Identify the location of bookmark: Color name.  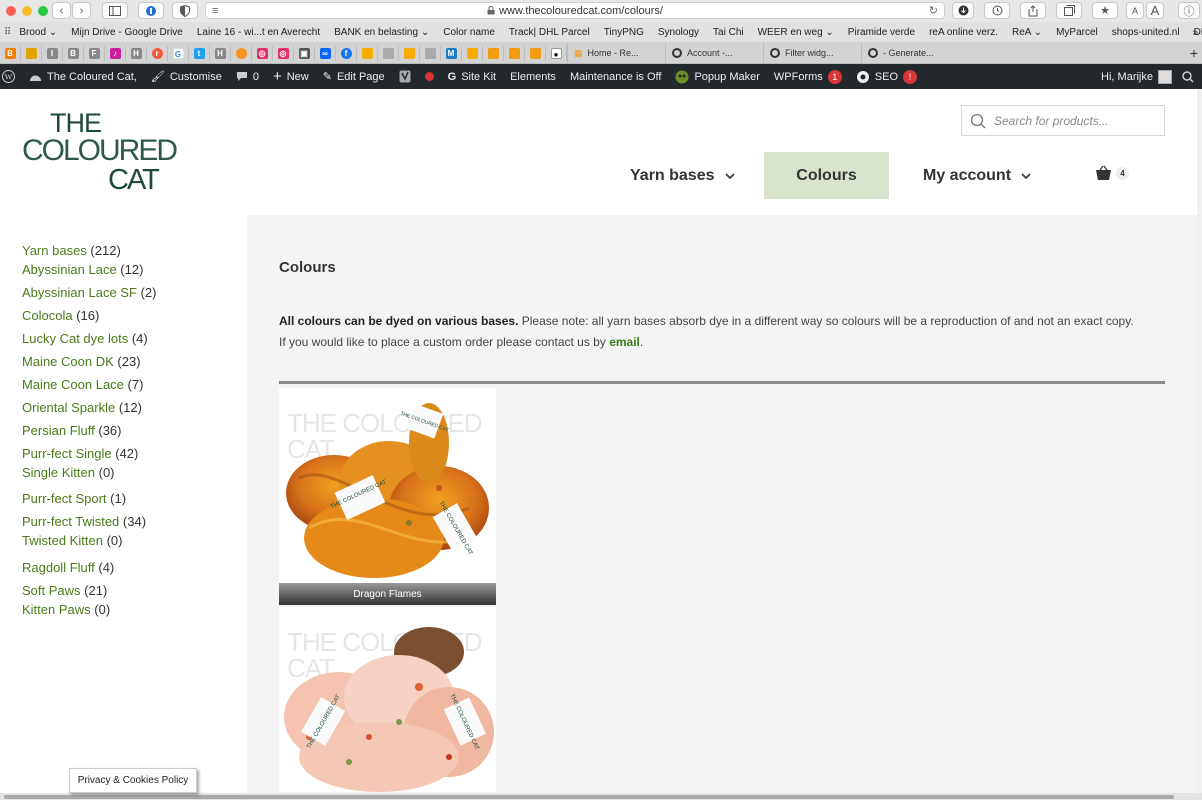
(469, 32).